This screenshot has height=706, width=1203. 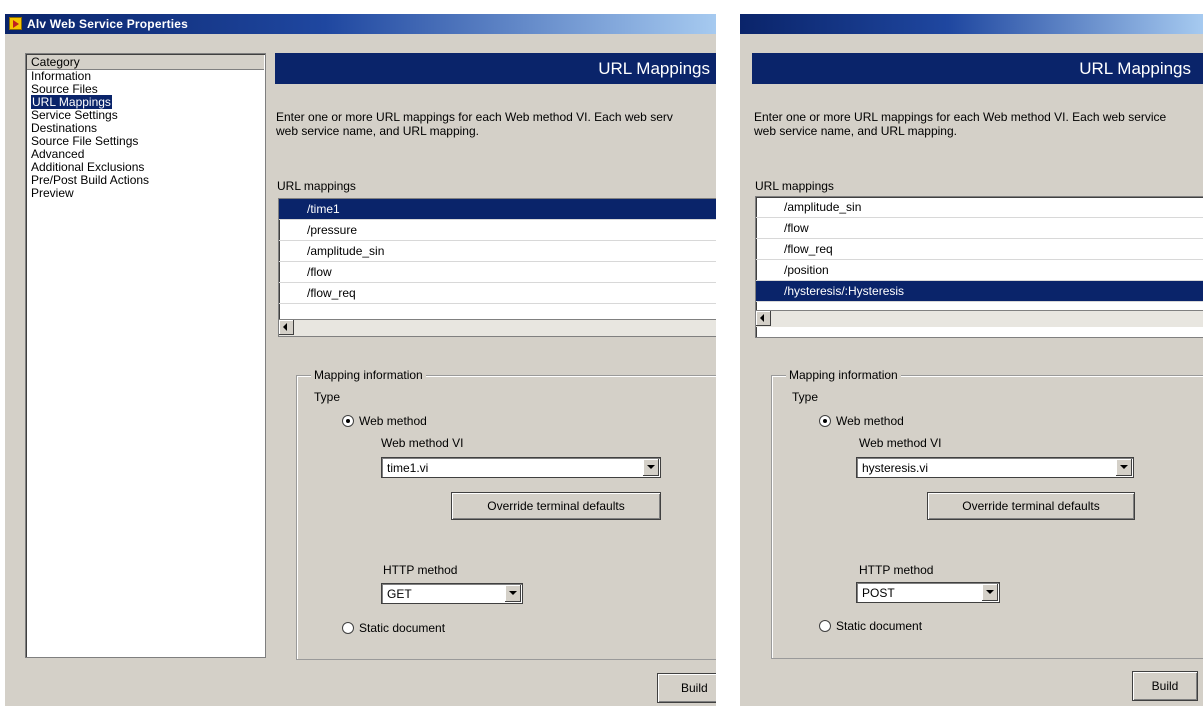 What do you see at coordinates (497, 209) in the screenshot?
I see `url-mapping-row: /time1` at bounding box center [497, 209].